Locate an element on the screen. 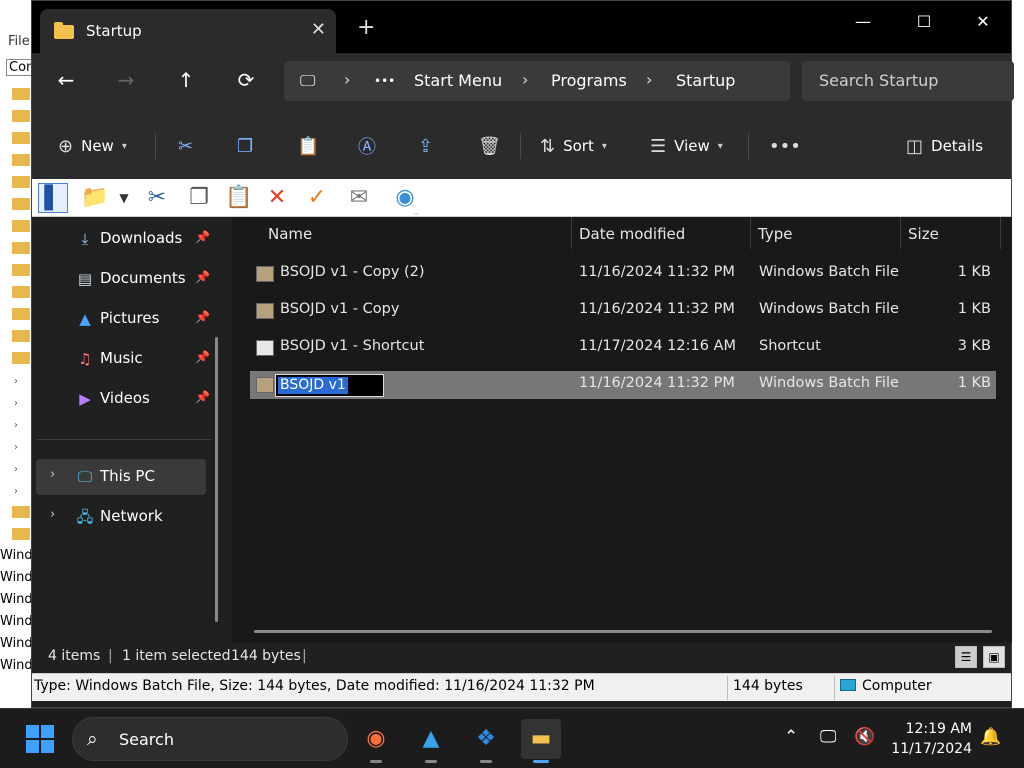  sidebar-item-network: › 🖧 Network is located at coordinates (121, 517).